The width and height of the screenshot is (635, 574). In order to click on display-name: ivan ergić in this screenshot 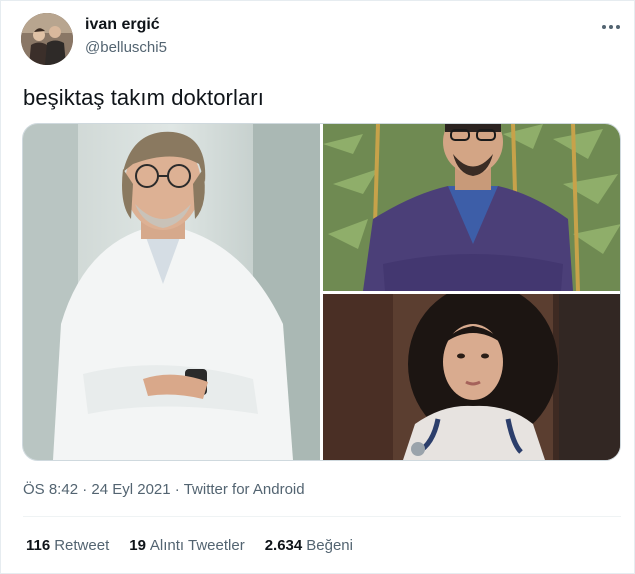, I will do `click(122, 25)`.